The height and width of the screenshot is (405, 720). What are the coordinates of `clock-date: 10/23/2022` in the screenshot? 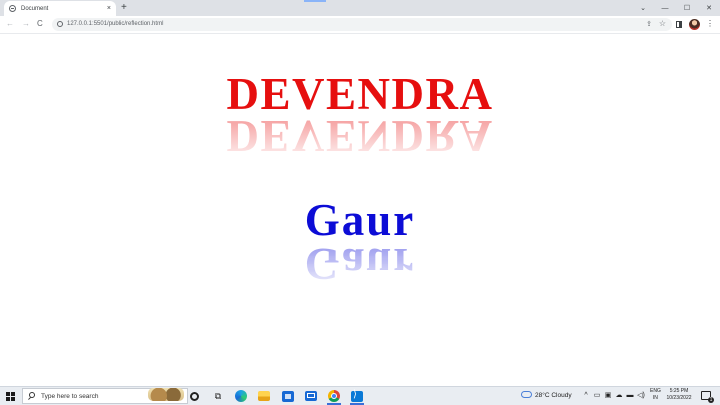 It's located at (679, 398).